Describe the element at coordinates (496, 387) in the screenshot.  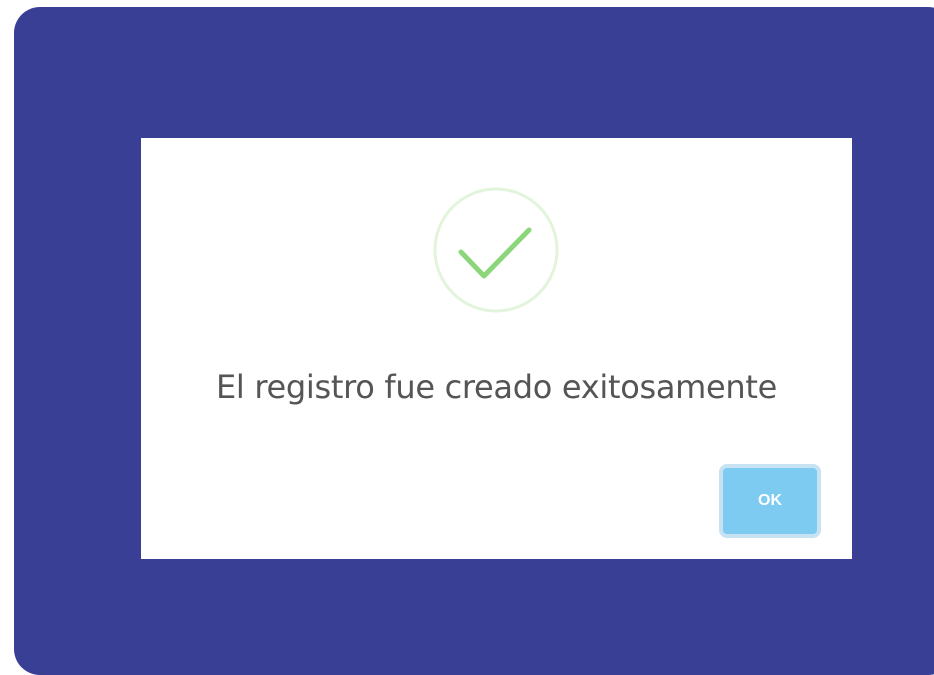
I see `dialog-message: El registro fue creado exitosamente` at that location.